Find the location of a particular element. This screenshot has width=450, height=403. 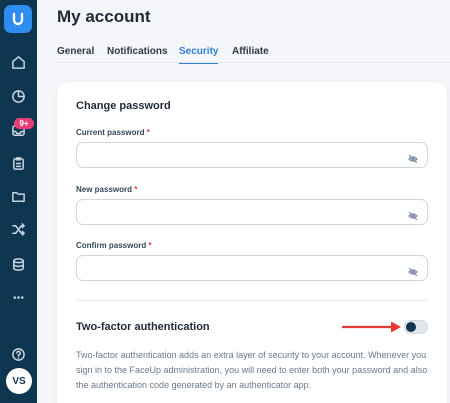

confirm-password-label-text: Confirm password is located at coordinates (111, 245).